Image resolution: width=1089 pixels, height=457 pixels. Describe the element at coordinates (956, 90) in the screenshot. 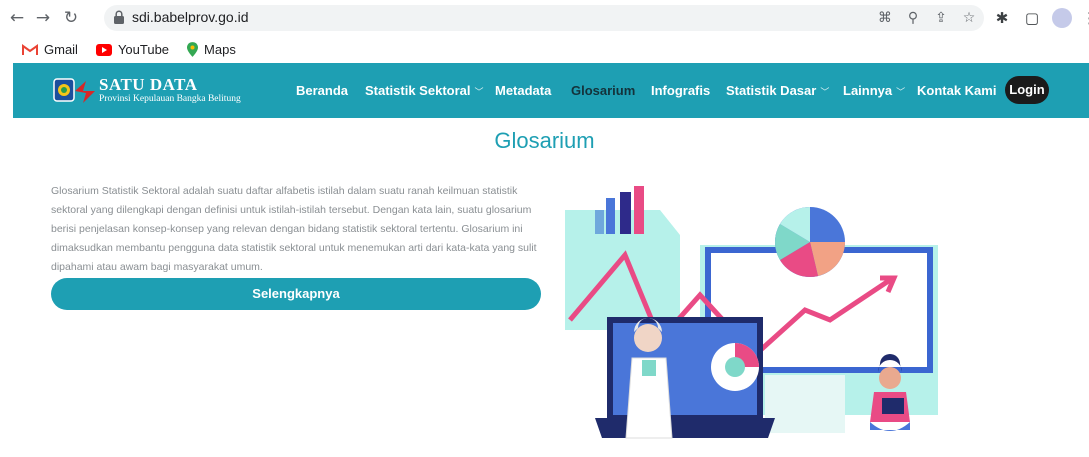

I see `nav-kontak-kami: Kontak Kami` at that location.